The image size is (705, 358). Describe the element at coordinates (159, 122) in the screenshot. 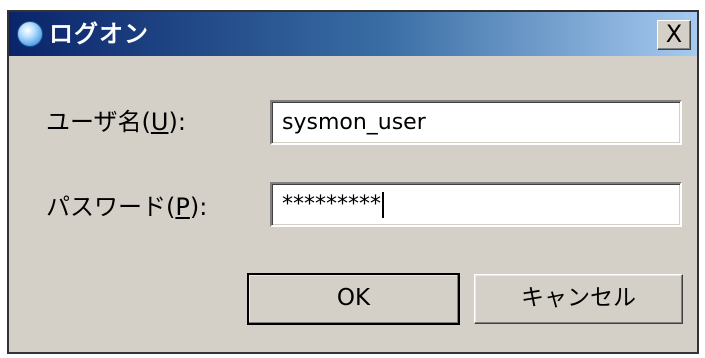

I see `username-mnemonic: U` at that location.